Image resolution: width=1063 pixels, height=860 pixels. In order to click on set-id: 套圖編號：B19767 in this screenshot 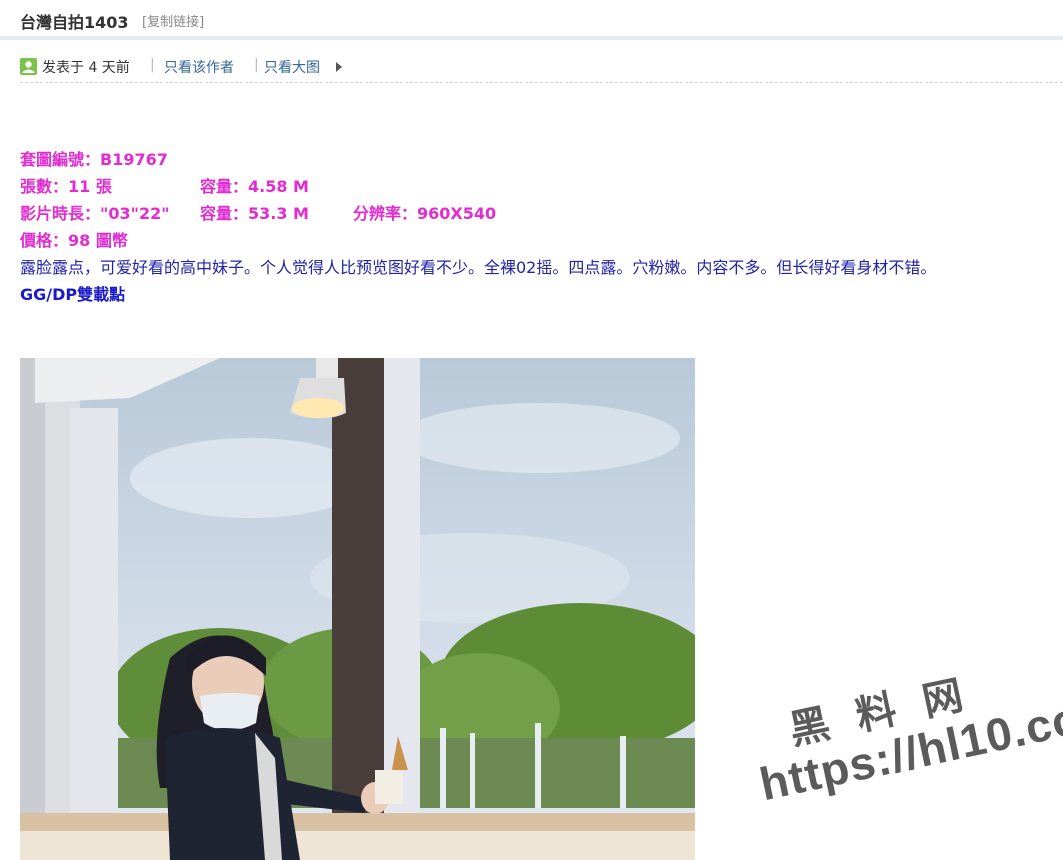, I will do `click(94, 159)`.